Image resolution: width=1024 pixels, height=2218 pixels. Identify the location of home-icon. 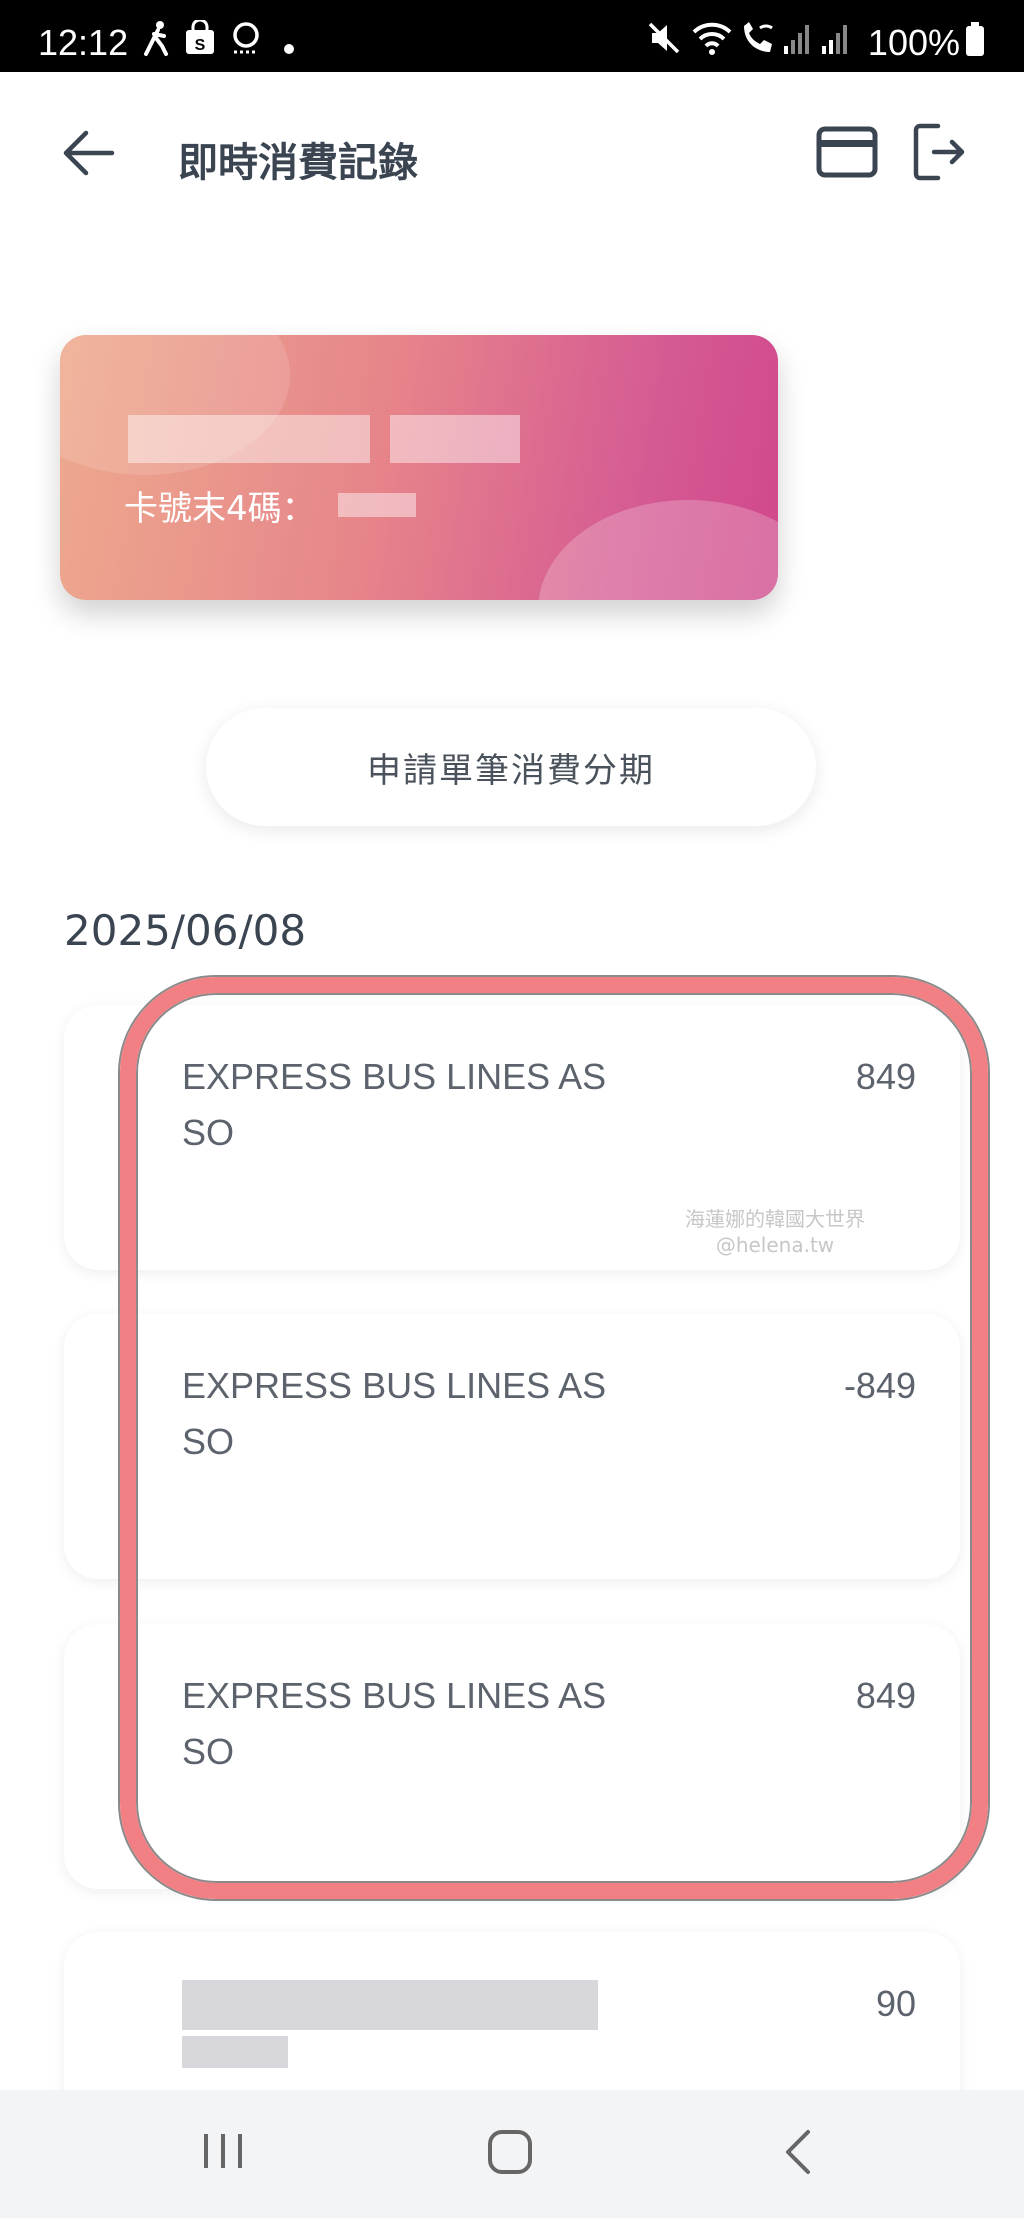
(510, 2152).